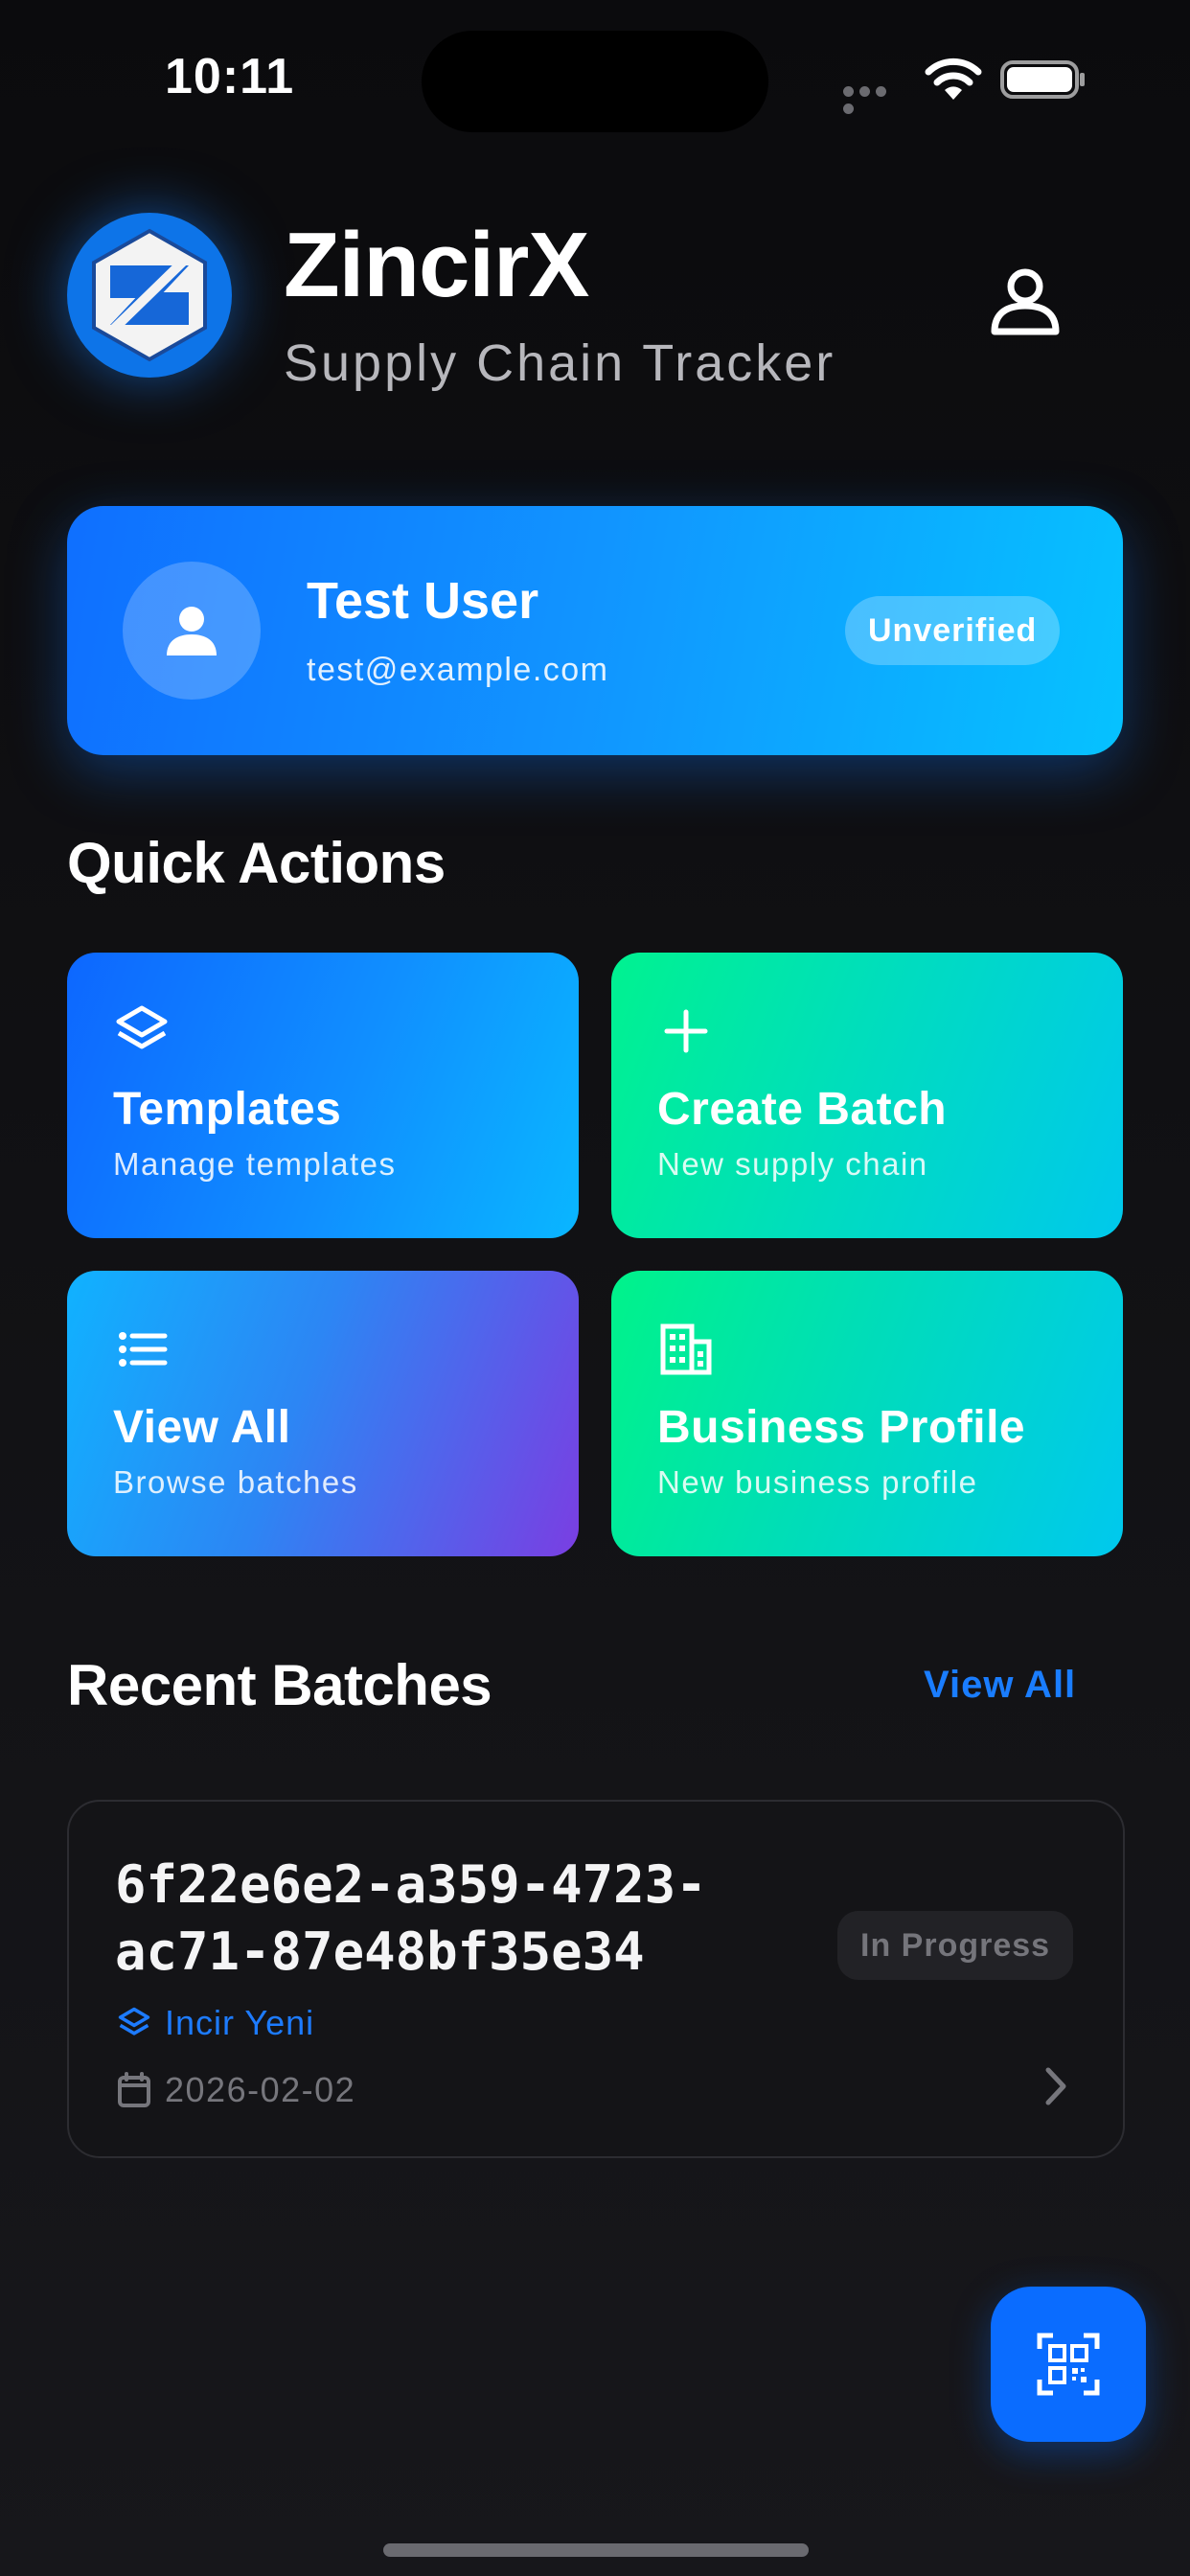 Image resolution: width=1190 pixels, height=2576 pixels. Describe the element at coordinates (1000, 1685) in the screenshot. I see `view-all-batches-link: View All` at that location.